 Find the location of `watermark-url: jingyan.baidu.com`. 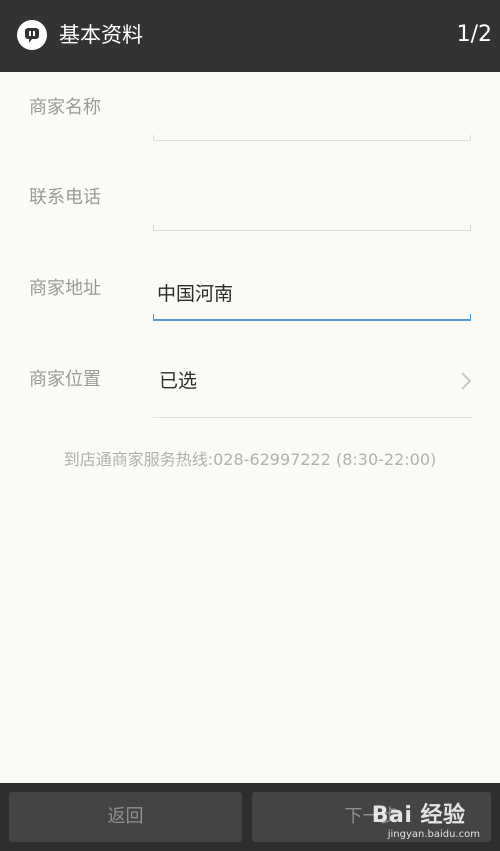

watermark-url: jingyan.baidu.com is located at coordinates (433, 834).